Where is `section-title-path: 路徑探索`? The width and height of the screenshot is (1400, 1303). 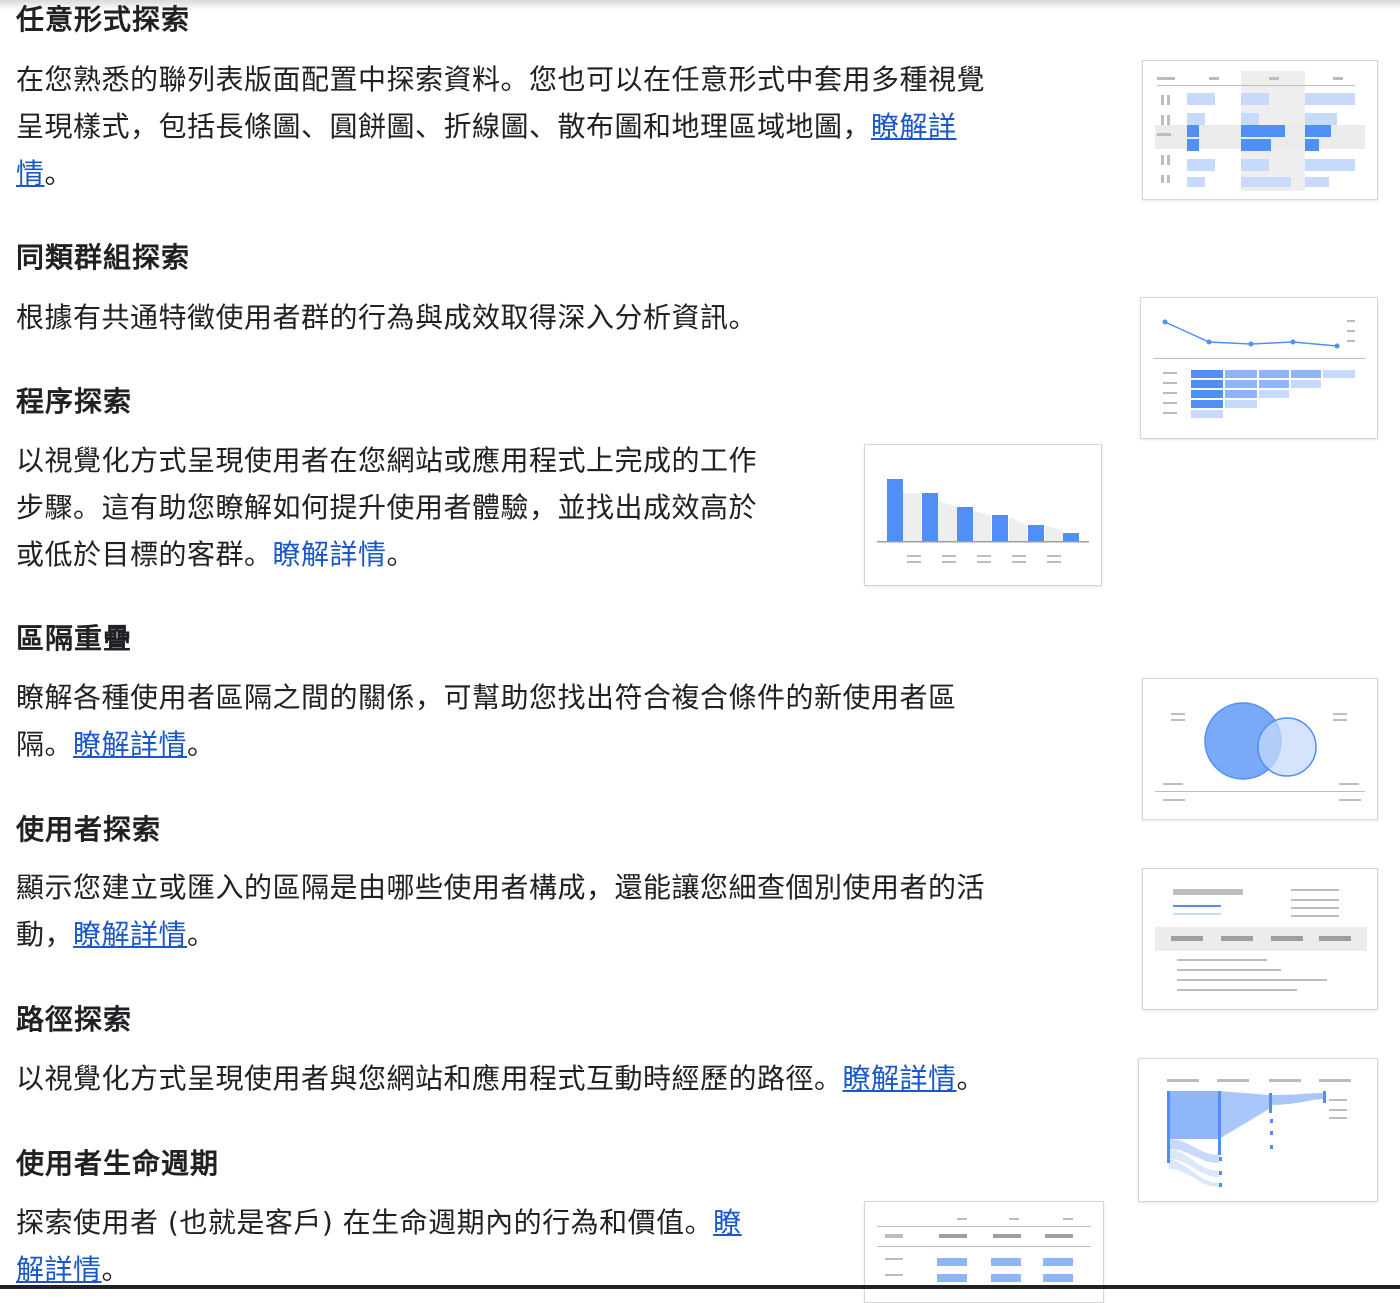
section-title-path: 路徑探索 is located at coordinates (74, 1019).